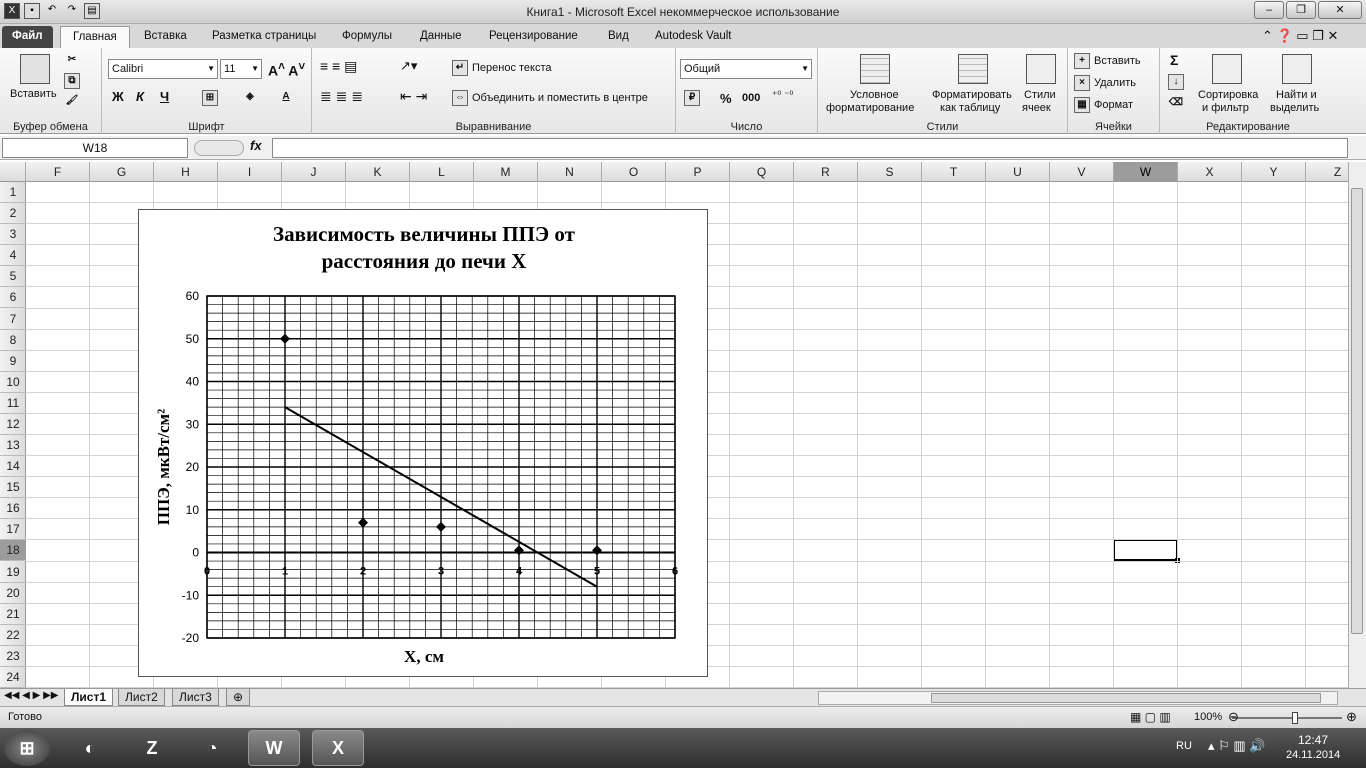  I want to click on conditional-formatting-icon, so click(875, 69).